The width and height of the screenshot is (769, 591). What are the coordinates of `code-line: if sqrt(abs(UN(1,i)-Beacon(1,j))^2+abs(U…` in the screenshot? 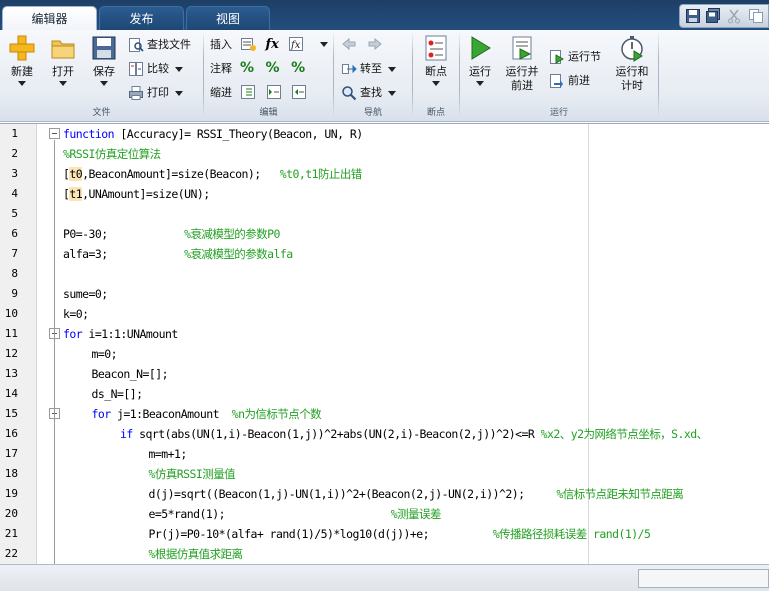 It's located at (414, 434).